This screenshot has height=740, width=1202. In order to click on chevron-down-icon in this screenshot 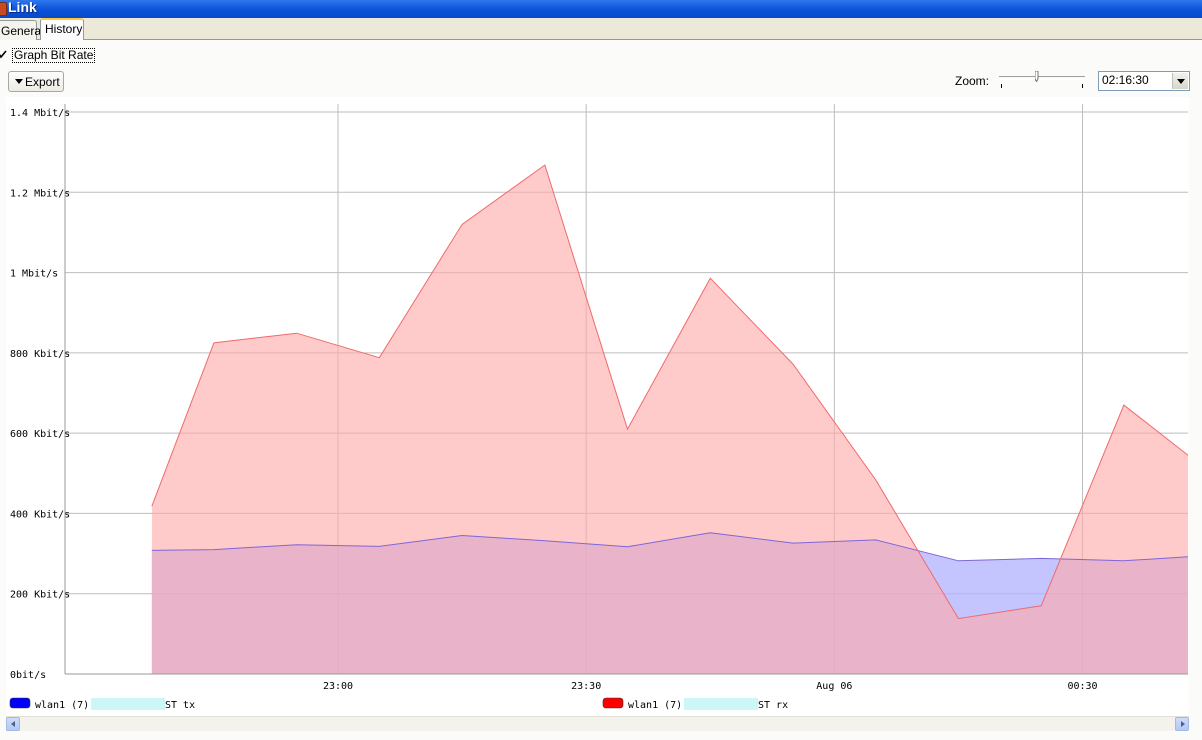, I will do `click(1181, 81)`.